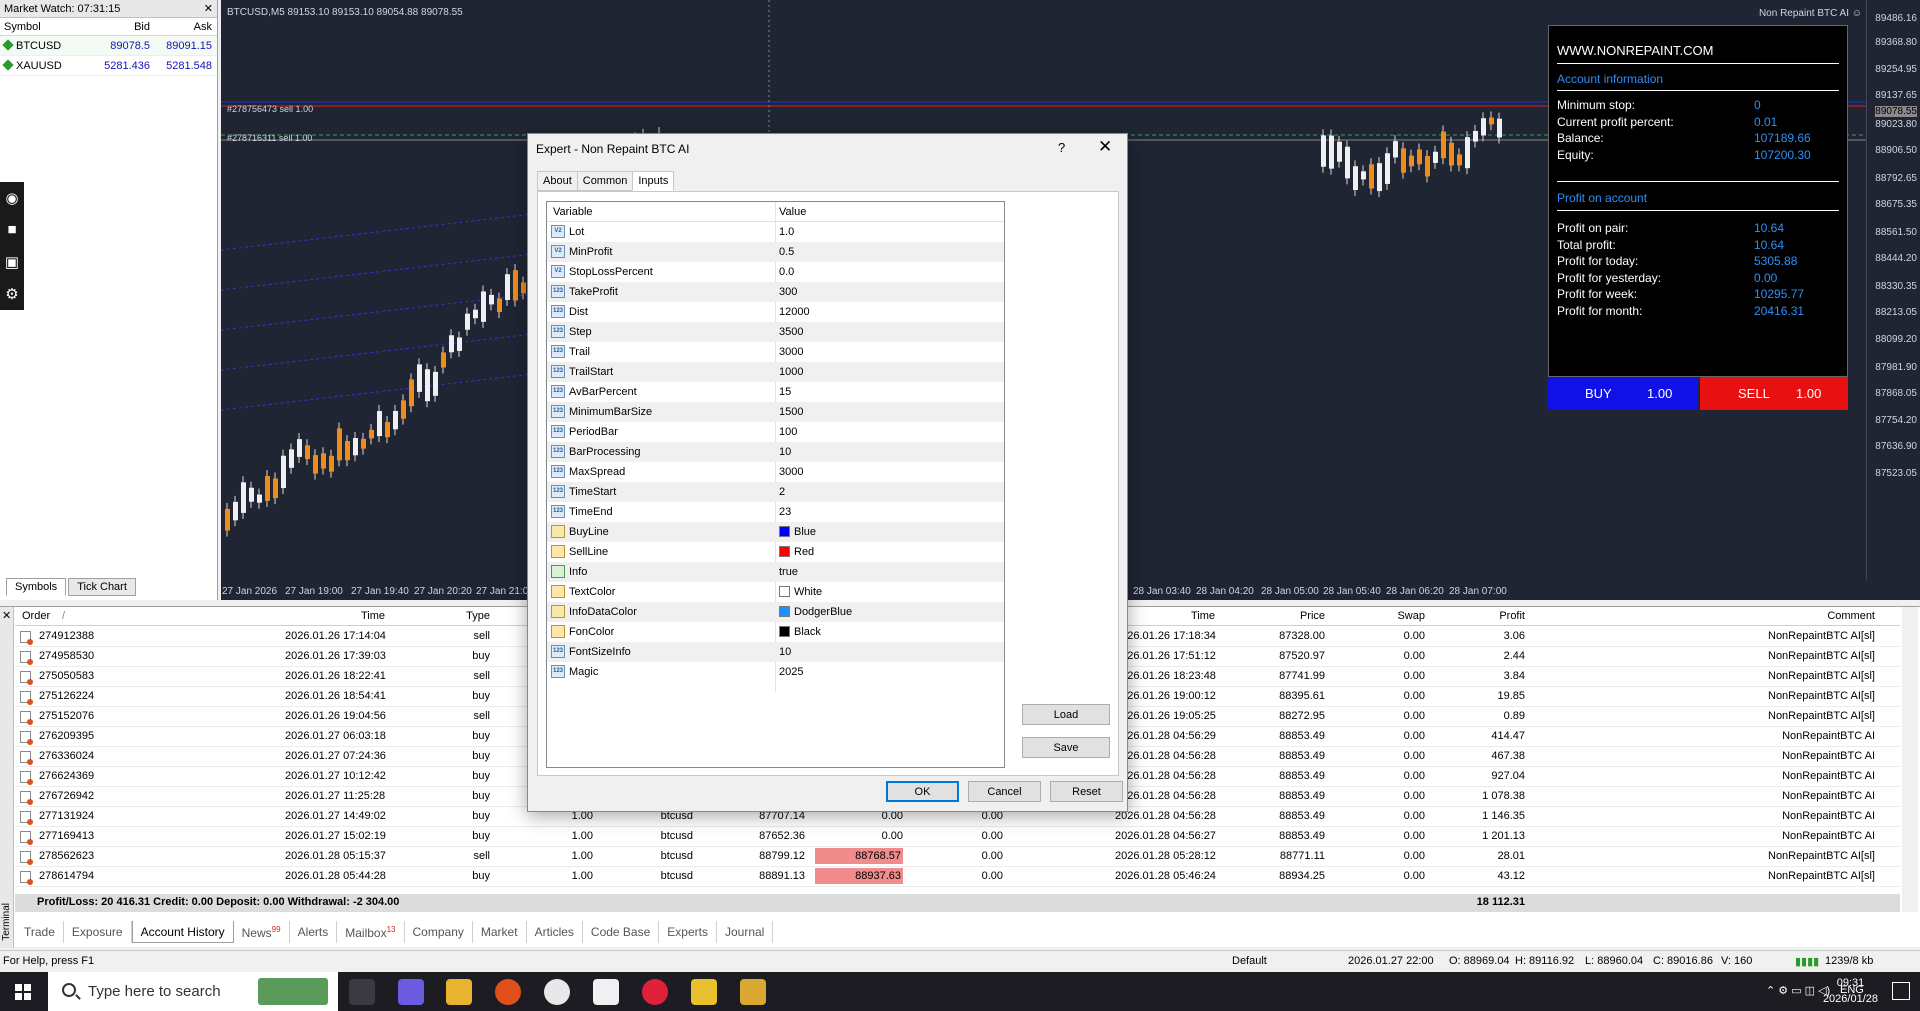 This screenshot has width=1920, height=1011. Describe the element at coordinates (98, 932) in the screenshot. I see `tab-exposure: Exposure` at that location.